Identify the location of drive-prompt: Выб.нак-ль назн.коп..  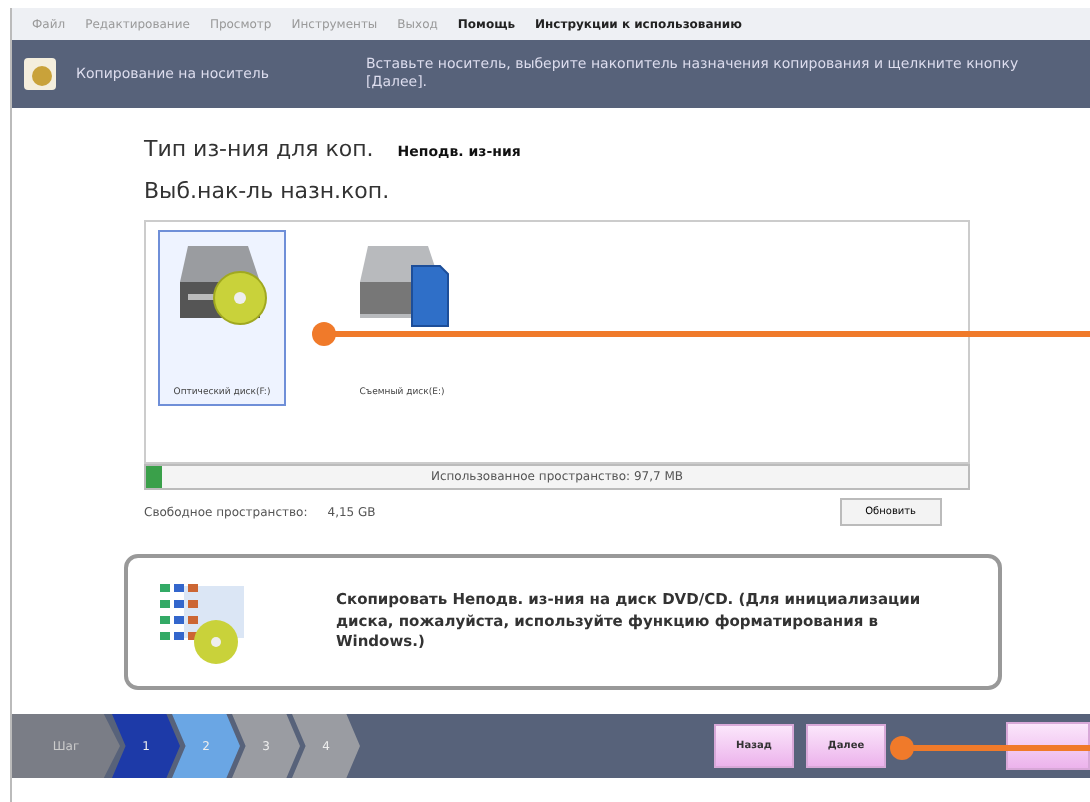
(267, 191).